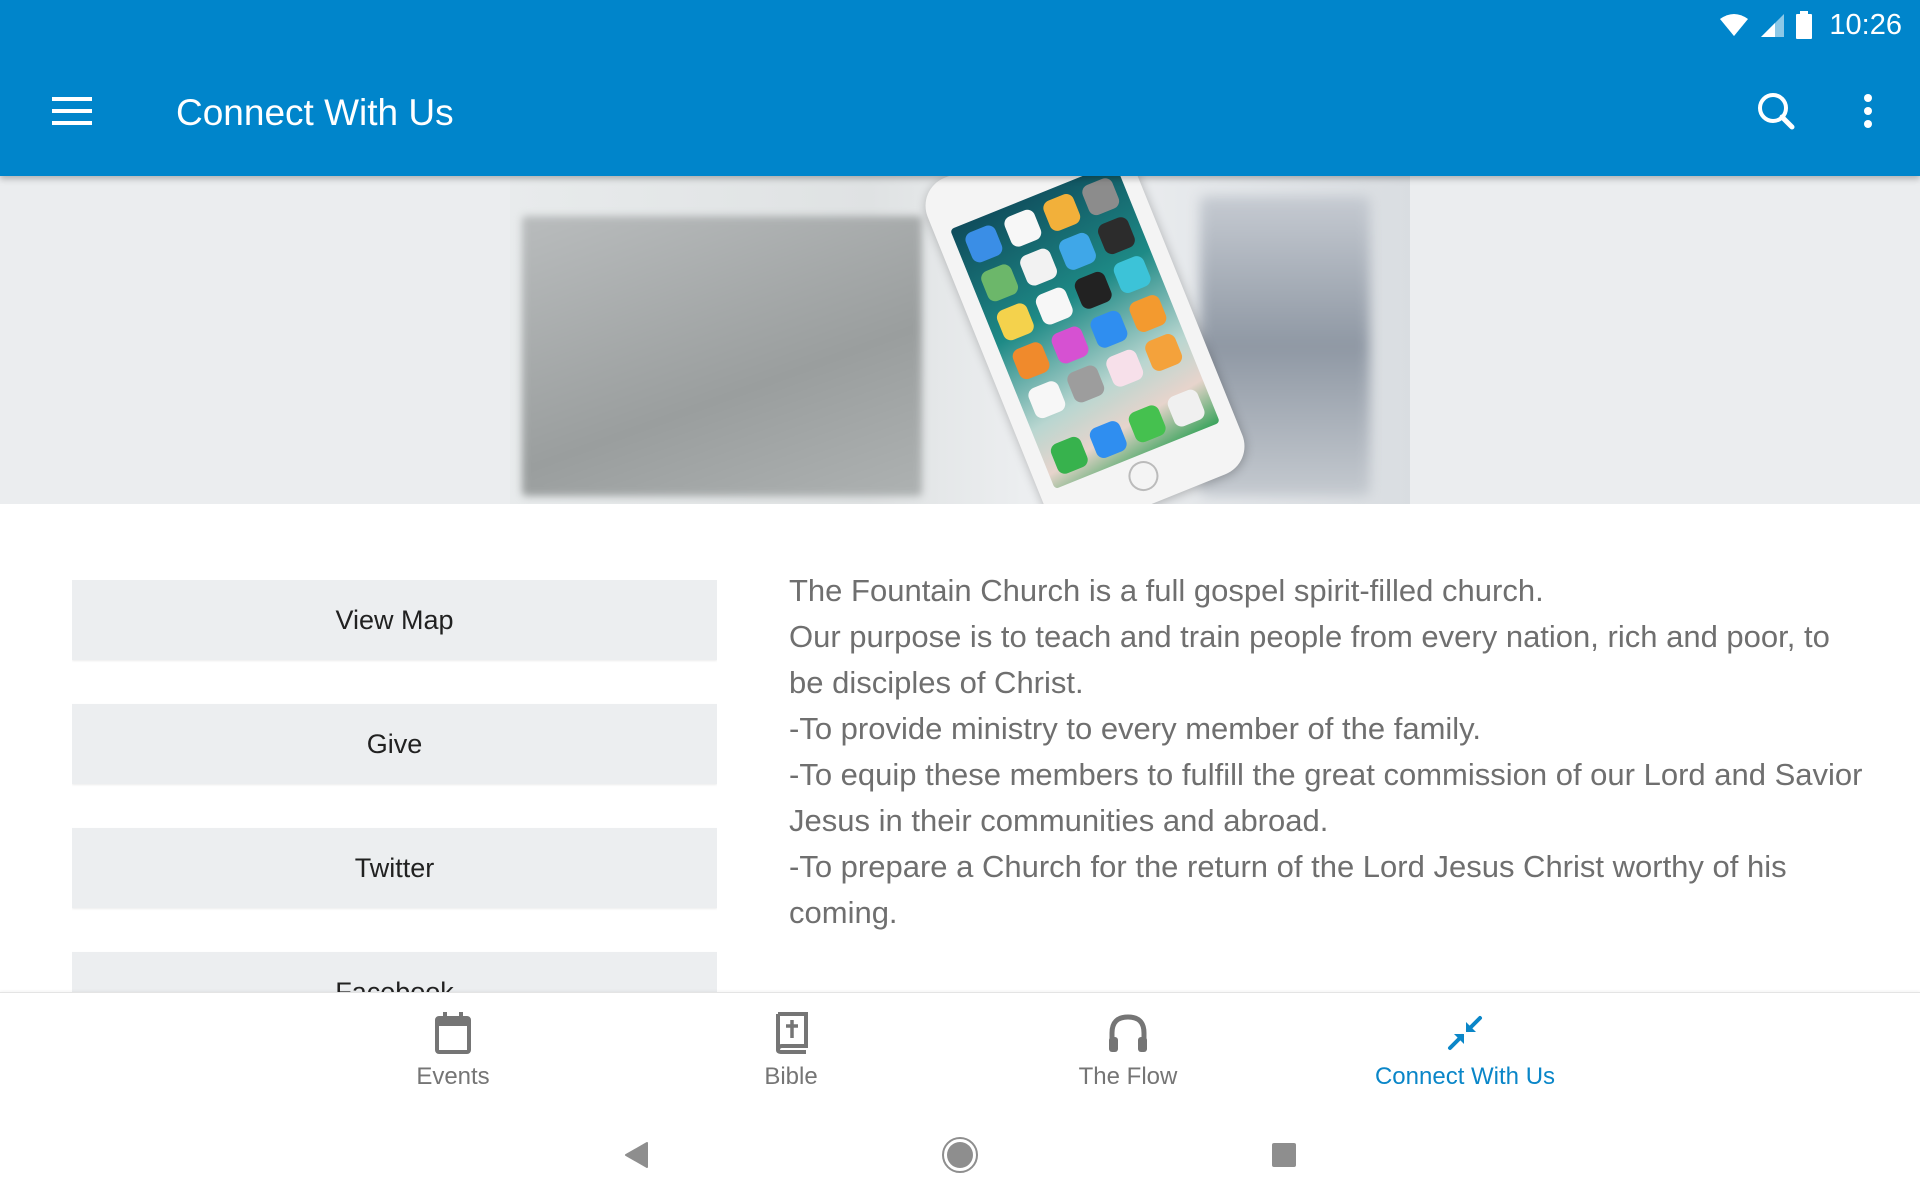 Image resolution: width=1920 pixels, height=1200 pixels. What do you see at coordinates (791, 1076) in the screenshot?
I see `nav-label: Bible` at bounding box center [791, 1076].